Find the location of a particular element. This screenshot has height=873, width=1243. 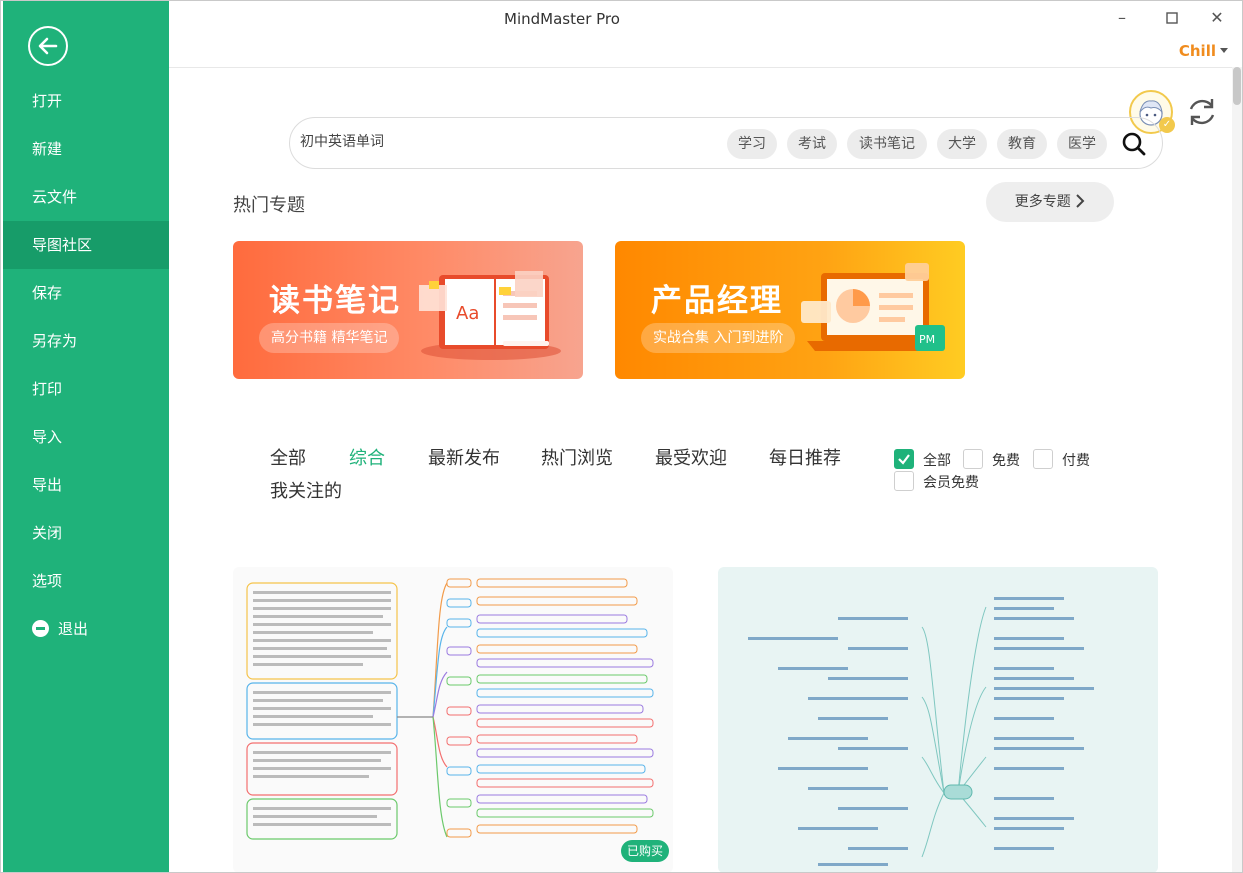

search-tag: 读书笔记 is located at coordinates (887, 144).